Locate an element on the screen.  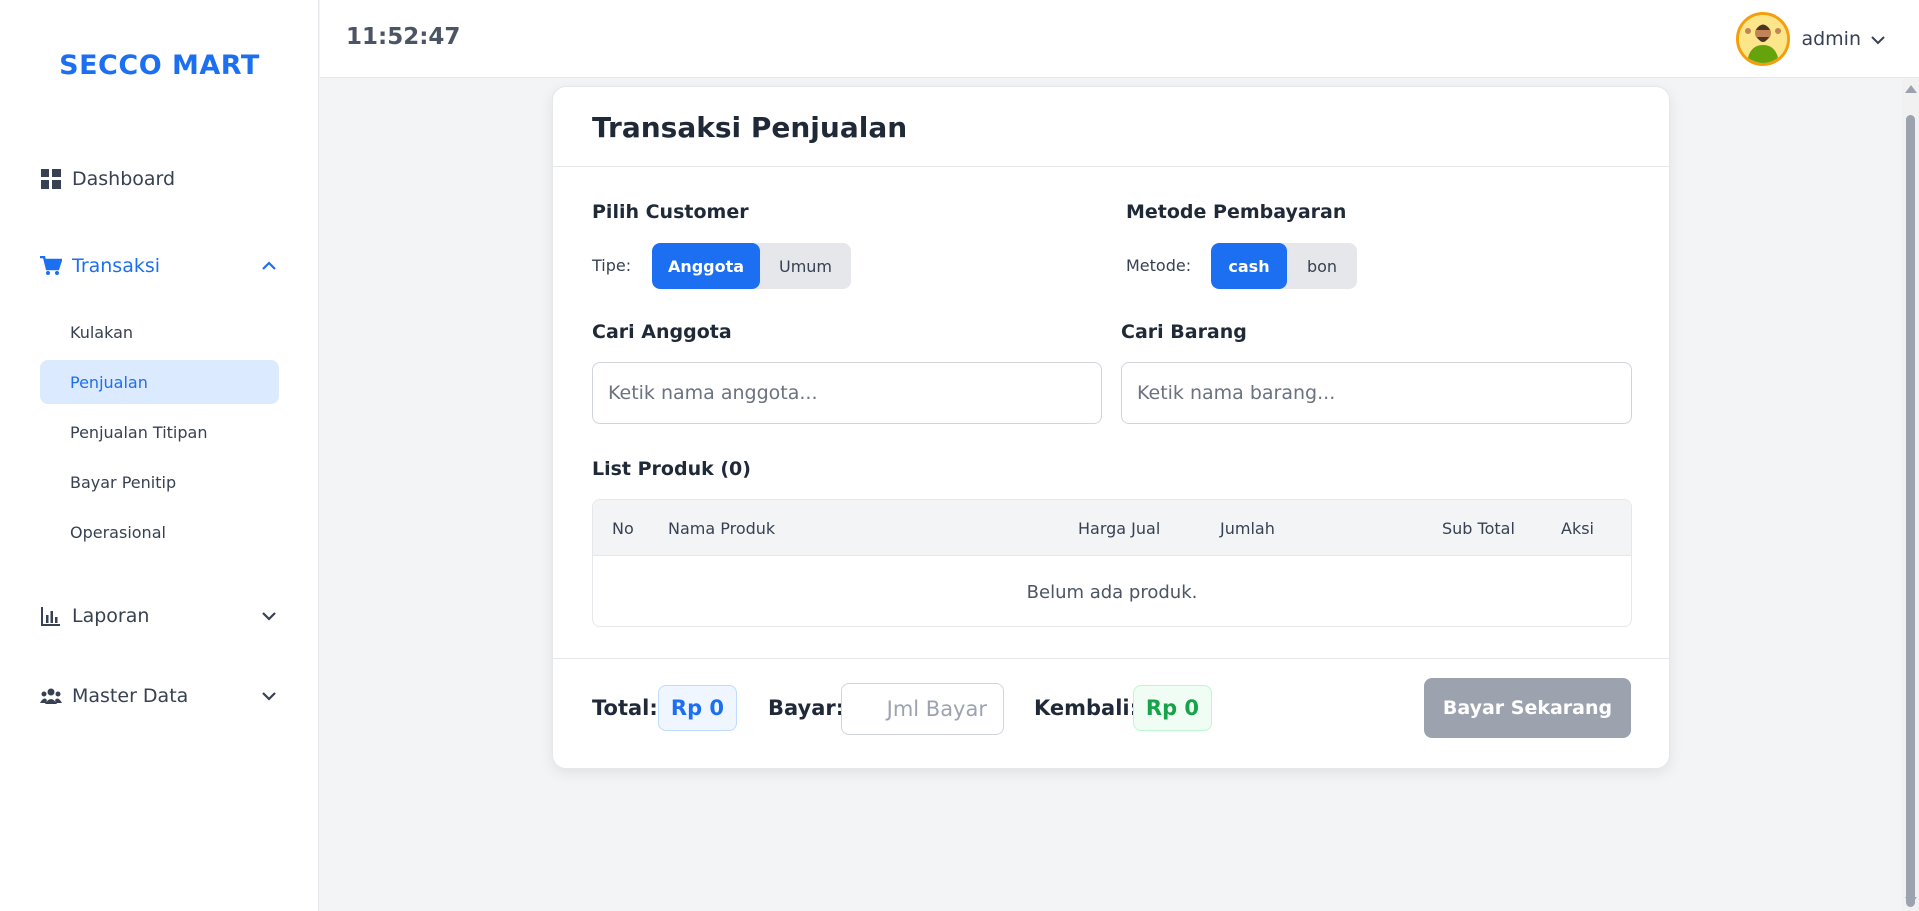
customer-type-anggota: Anggota is located at coordinates (706, 266).